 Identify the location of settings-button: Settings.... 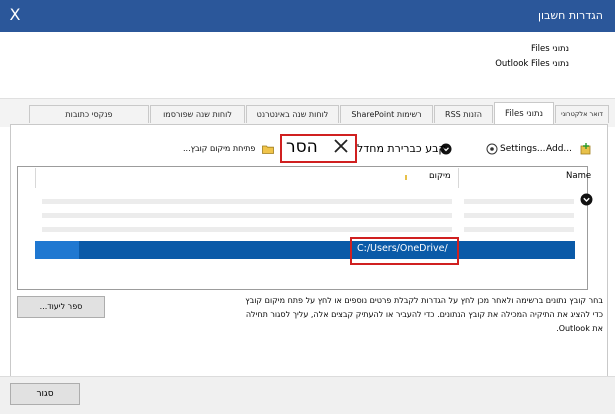
(523, 149).